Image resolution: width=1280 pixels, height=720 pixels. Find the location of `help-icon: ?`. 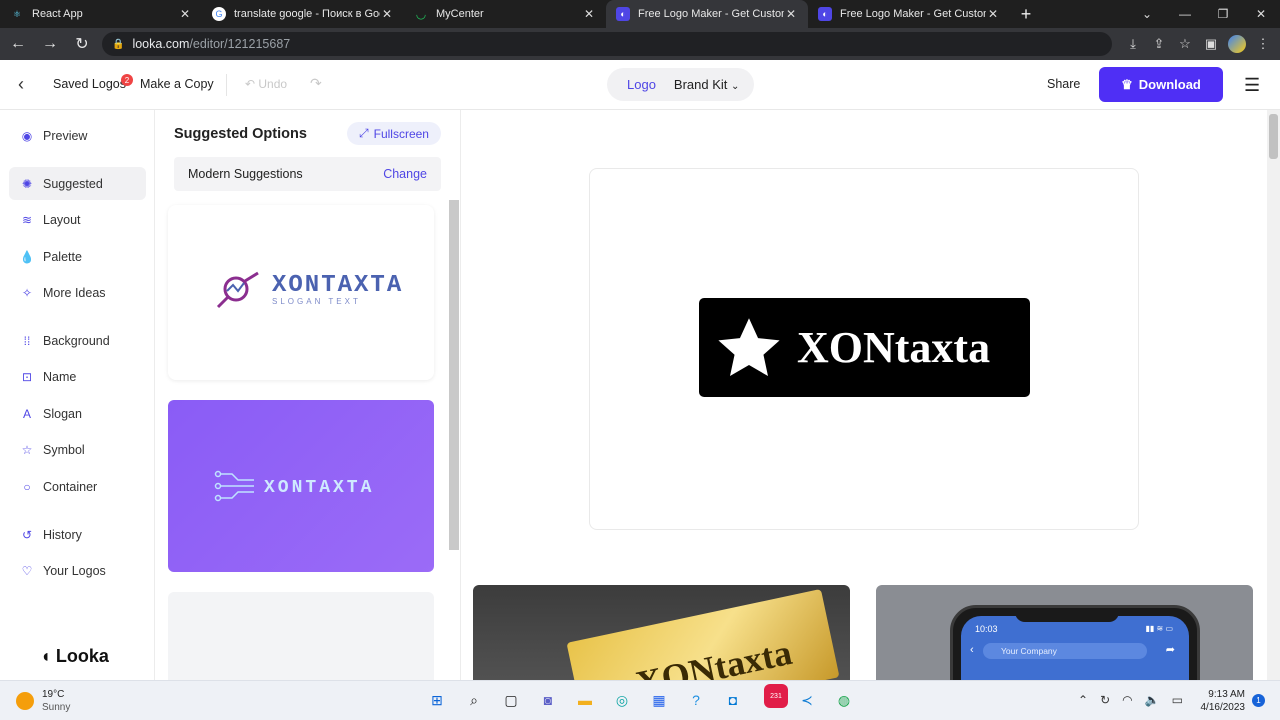

help-icon: ? is located at coordinates (696, 700).